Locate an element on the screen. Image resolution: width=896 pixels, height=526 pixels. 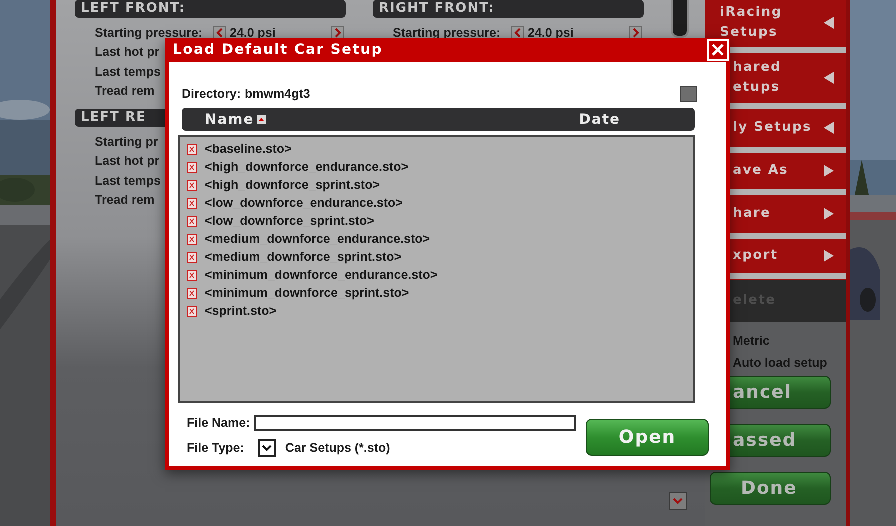
file-name: <low_downforce_endurance.sto> is located at coordinates (304, 203).